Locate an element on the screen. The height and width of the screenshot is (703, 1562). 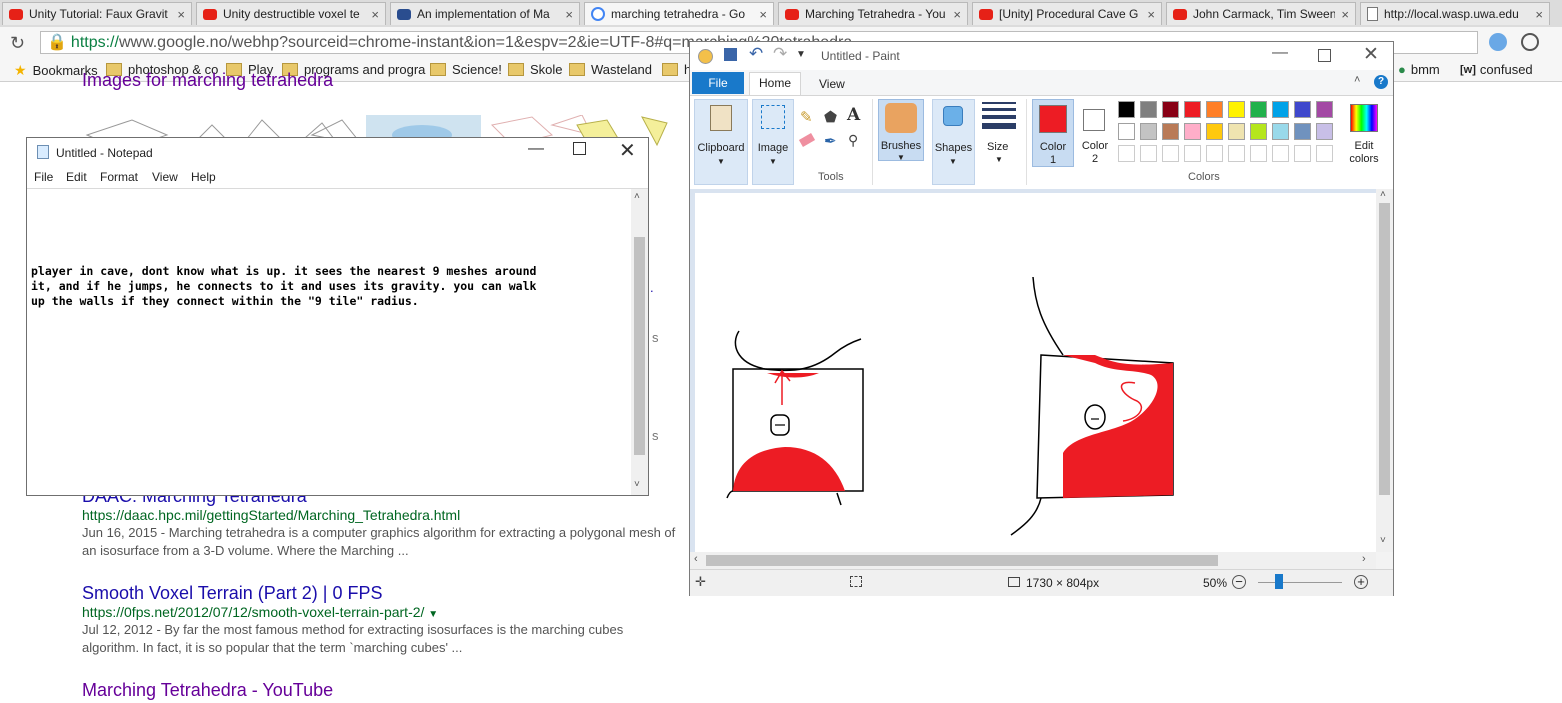
collapse-ribbon-icon: ˄ is located at coordinates (1357, 80).